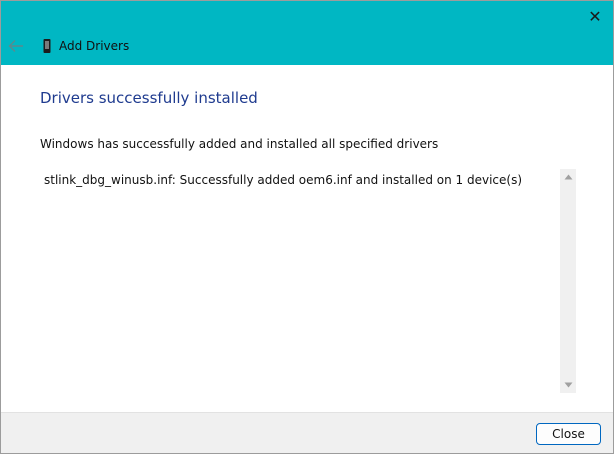 This screenshot has width=614, height=454. Describe the element at coordinates (94, 46) in the screenshot. I see `window-title: Add Drivers` at that location.